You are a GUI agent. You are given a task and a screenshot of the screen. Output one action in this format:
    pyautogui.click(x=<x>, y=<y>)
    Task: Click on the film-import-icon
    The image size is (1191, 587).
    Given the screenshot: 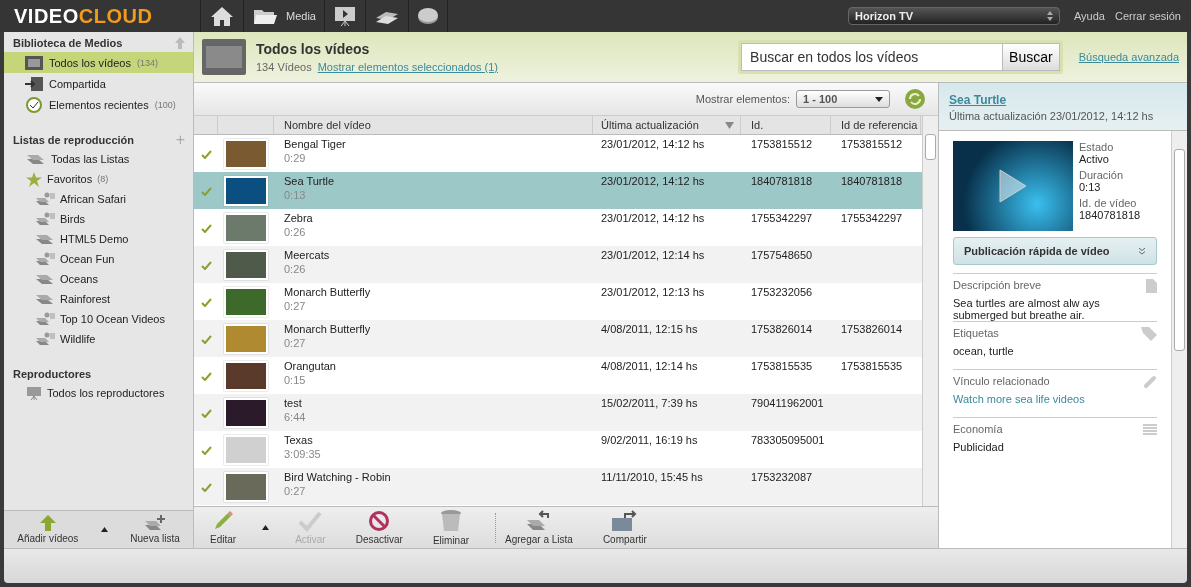 What is the action you would take?
    pyautogui.click(x=34, y=83)
    